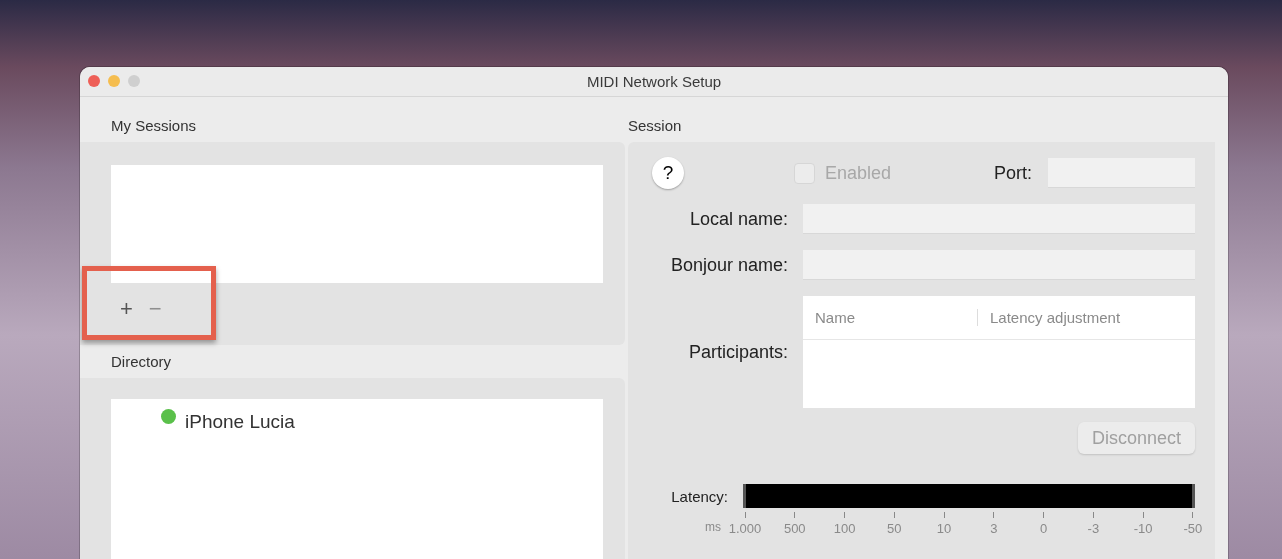 This screenshot has width=1282, height=559. Describe the element at coordinates (999, 219) in the screenshot. I see `local-name-field` at that location.